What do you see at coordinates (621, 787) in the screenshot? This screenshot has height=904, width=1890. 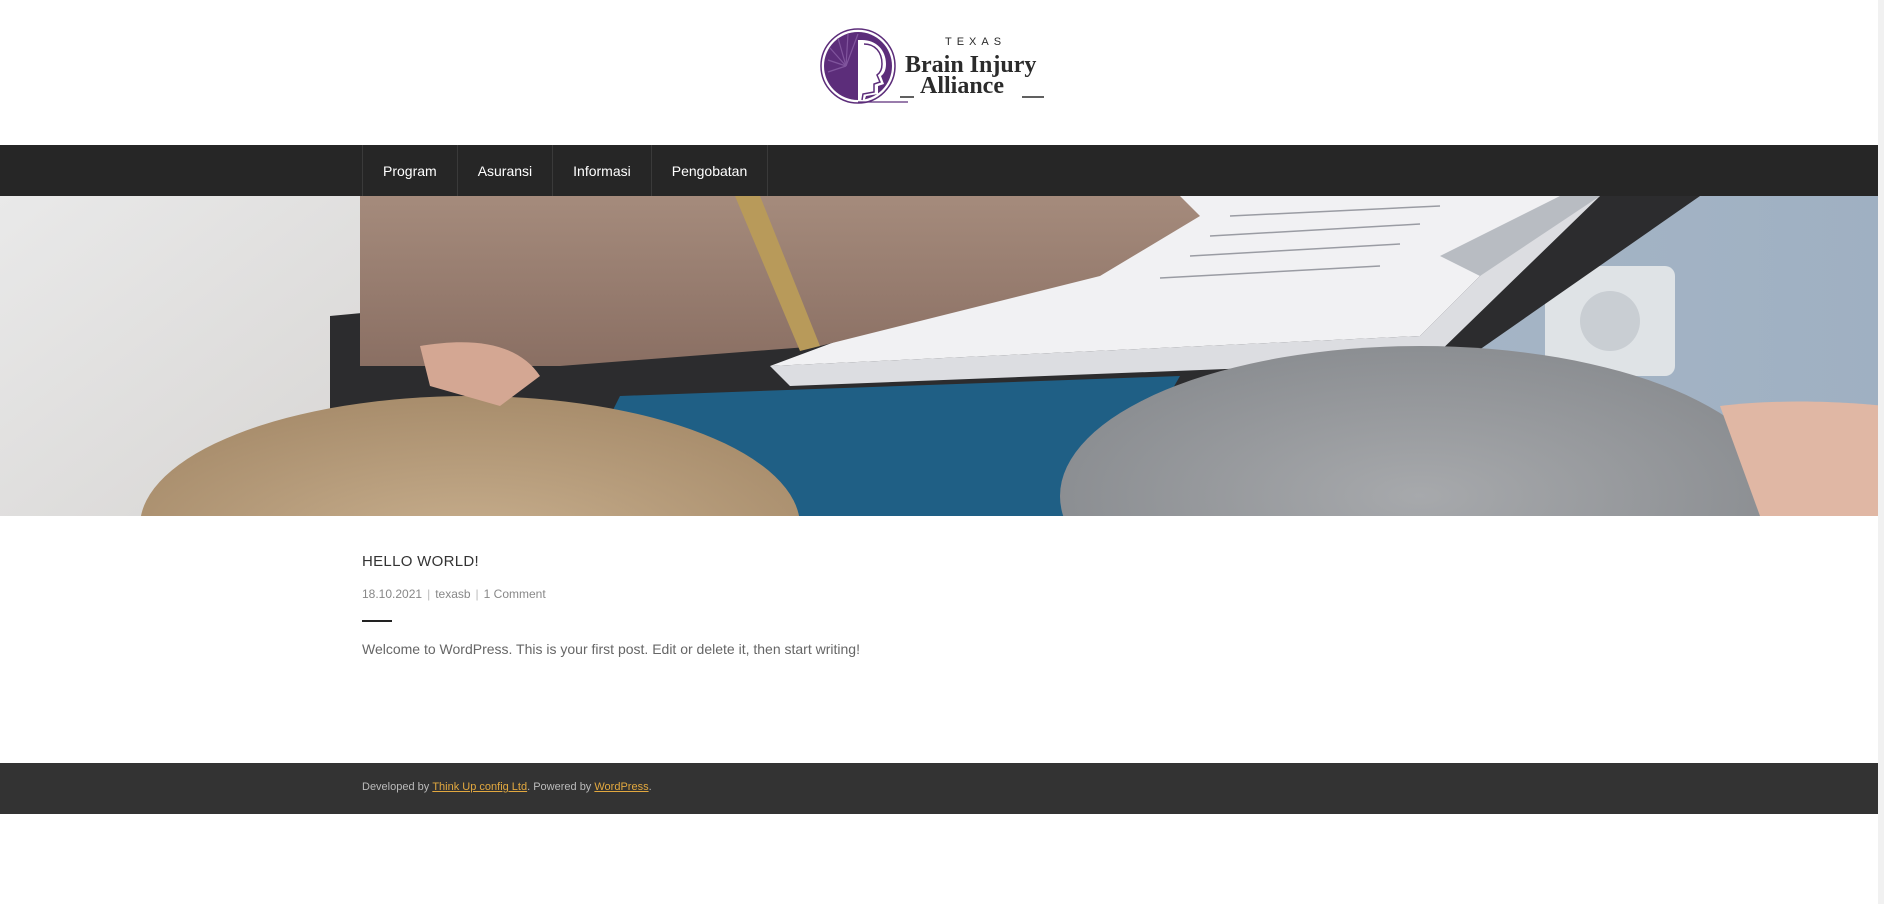 I see `footer-wordpress-link: WordPress` at bounding box center [621, 787].